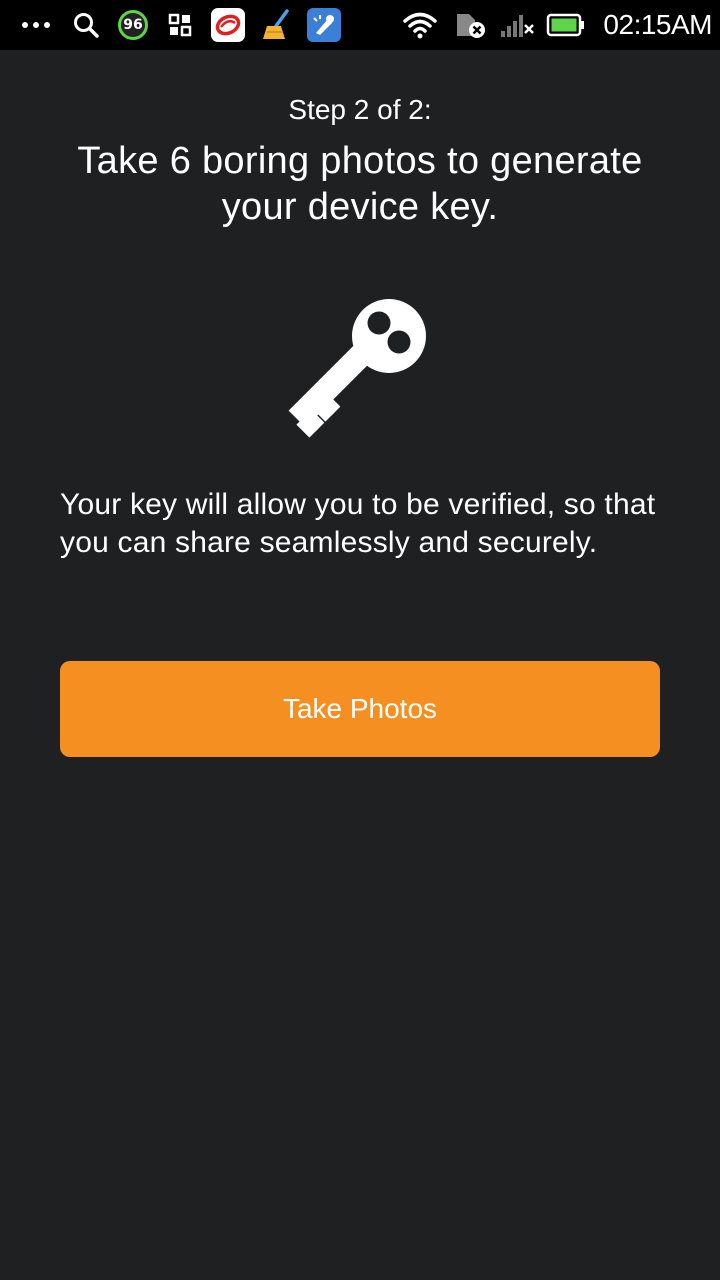 The height and width of the screenshot is (1280, 720). I want to click on status-bar: 96 02:15AM, so click(360, 25).